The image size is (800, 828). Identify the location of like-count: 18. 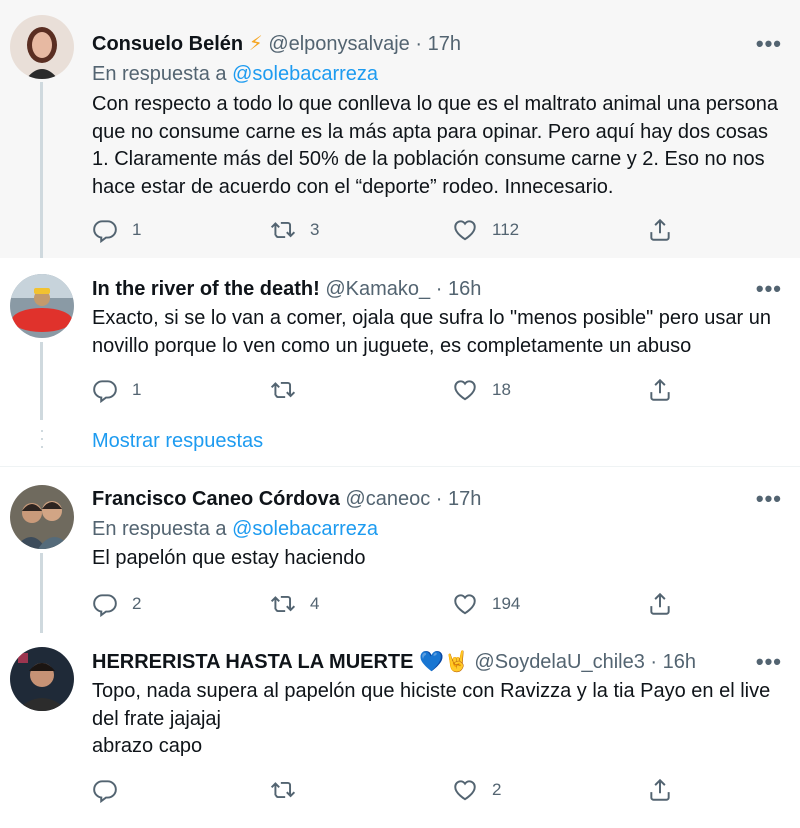
(501, 389).